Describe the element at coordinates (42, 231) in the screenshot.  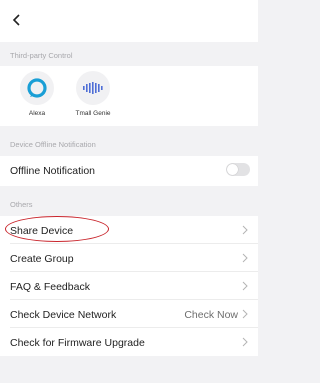
I see `share-device-label: Share Device` at that location.